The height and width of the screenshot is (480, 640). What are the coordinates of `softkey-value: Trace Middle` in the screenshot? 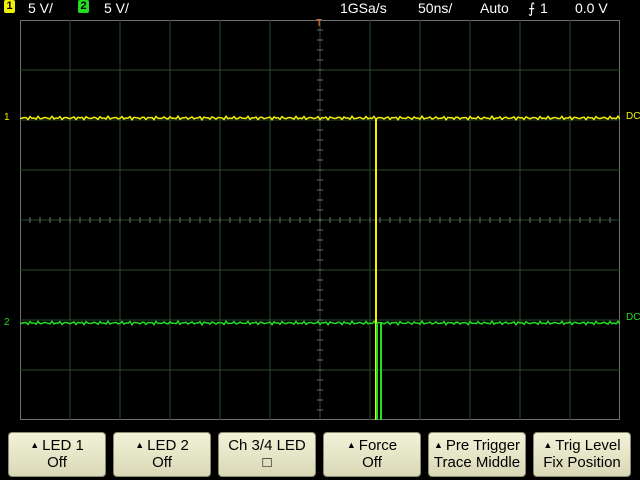 It's located at (477, 462).